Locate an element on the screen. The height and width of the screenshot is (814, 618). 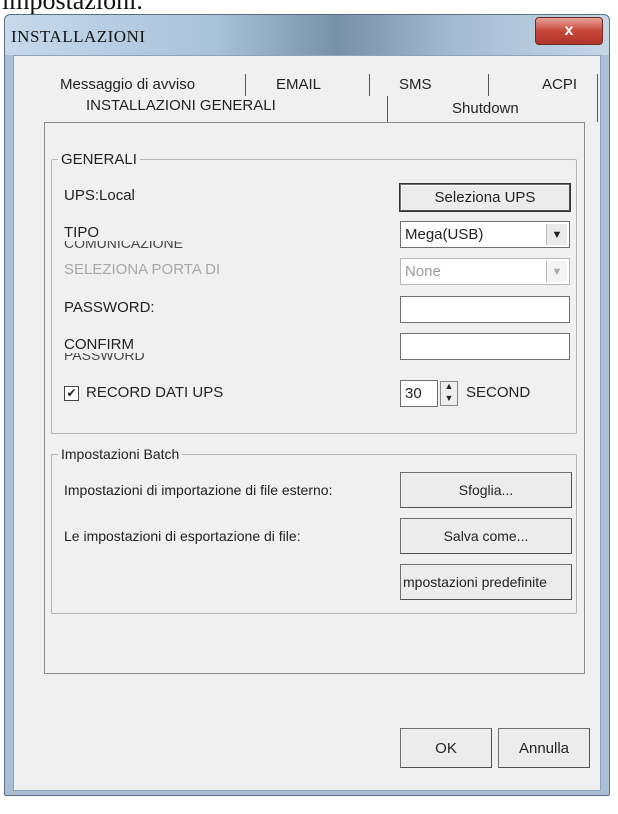
port-select-value: None is located at coordinates (423, 271).